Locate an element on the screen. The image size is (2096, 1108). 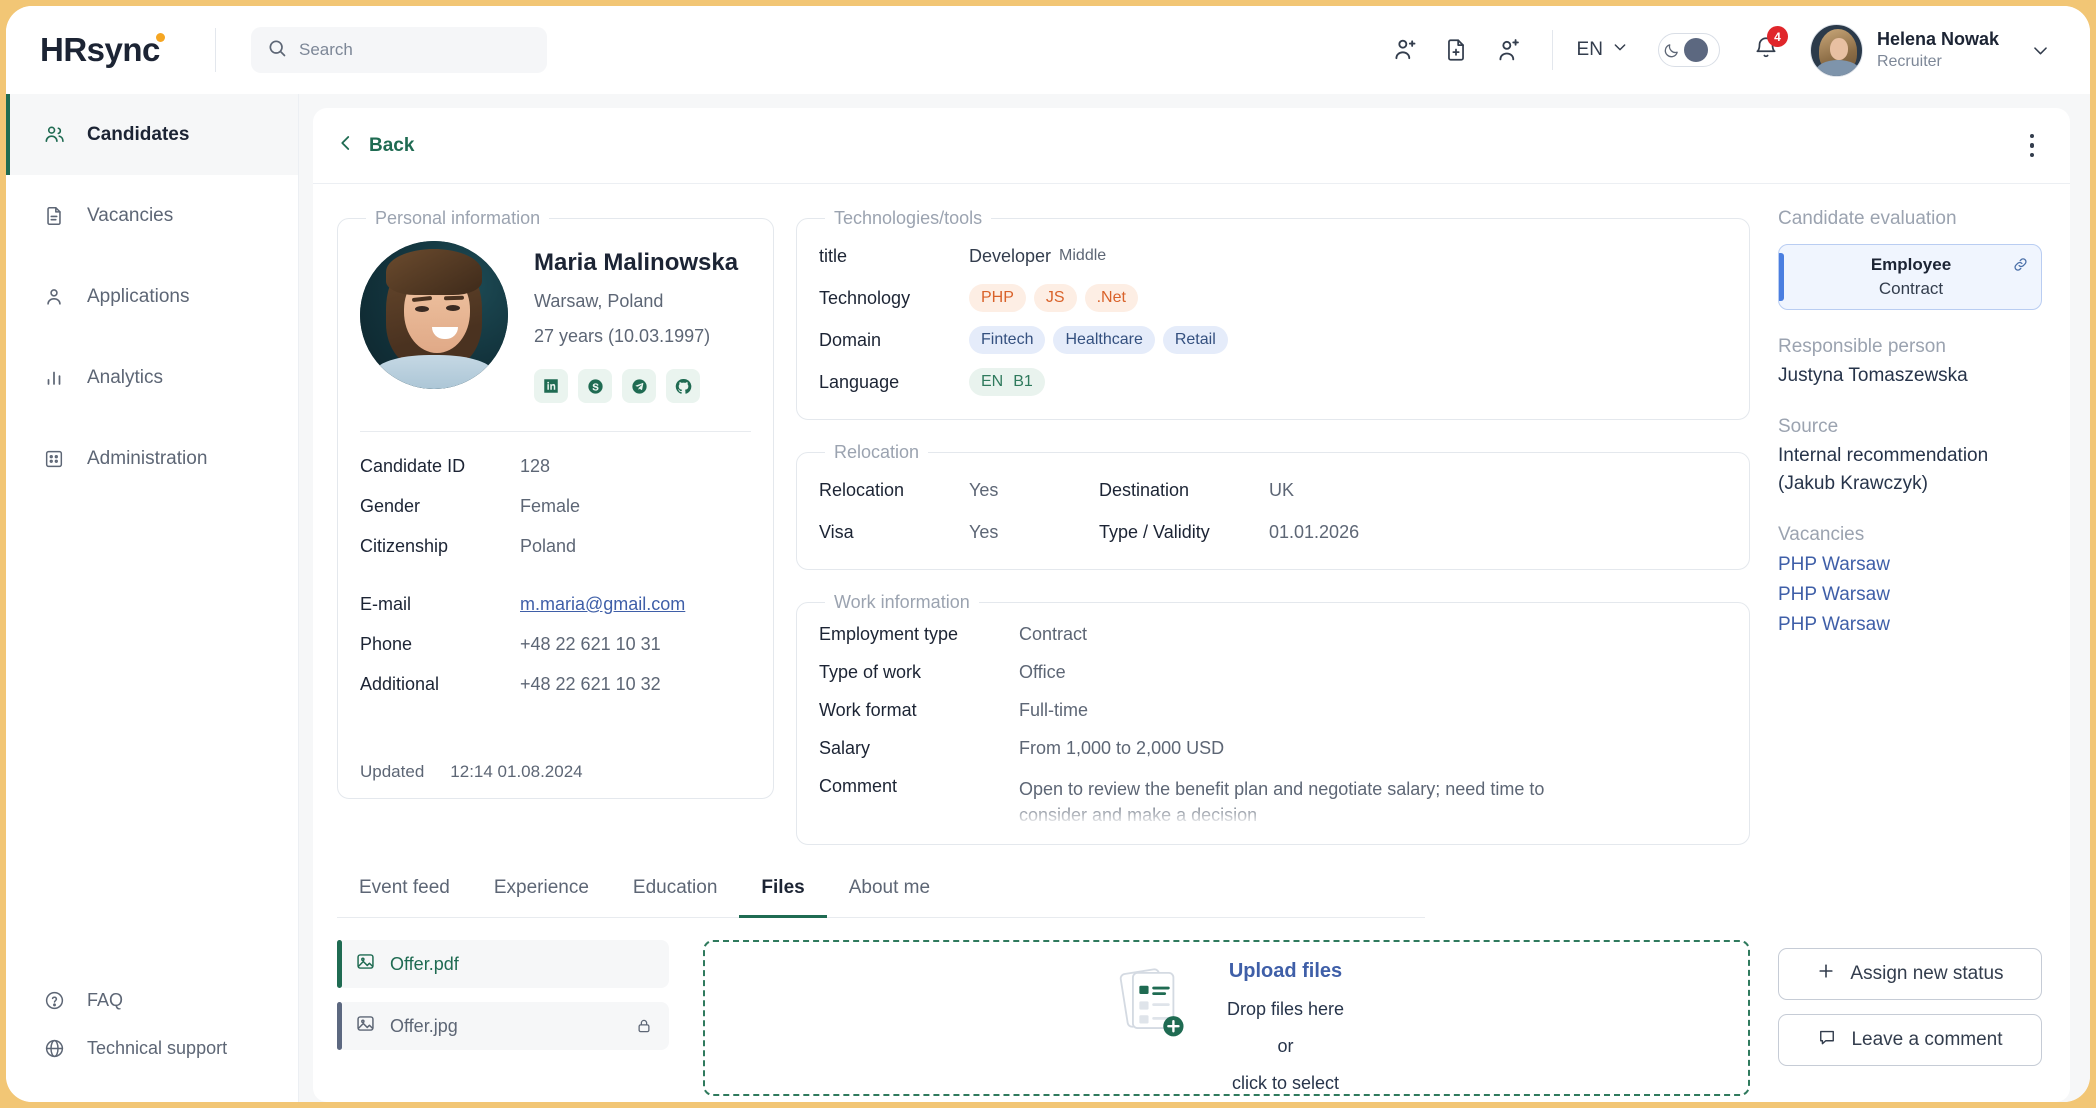
evaluation-title: Candidate evaluation is located at coordinates (1867, 218).